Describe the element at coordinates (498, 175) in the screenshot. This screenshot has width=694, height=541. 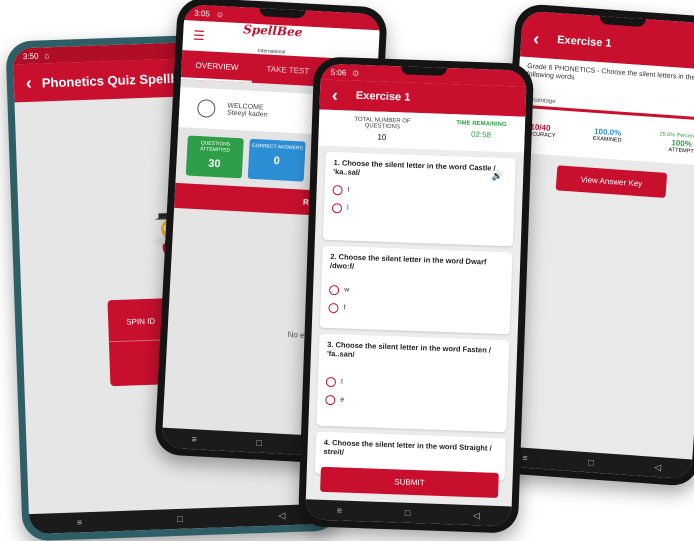
I see `speaker-icon: 🔊` at that location.